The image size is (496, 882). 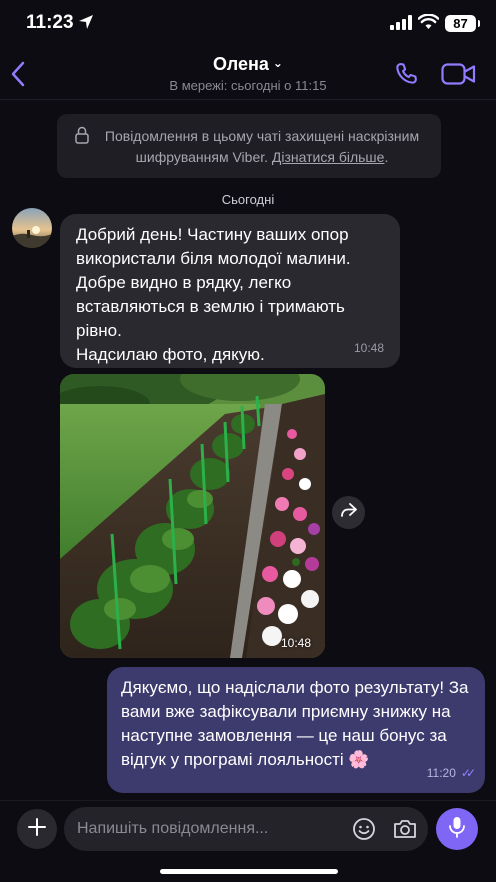 I want to click on microphone-icon, so click(x=457, y=829).